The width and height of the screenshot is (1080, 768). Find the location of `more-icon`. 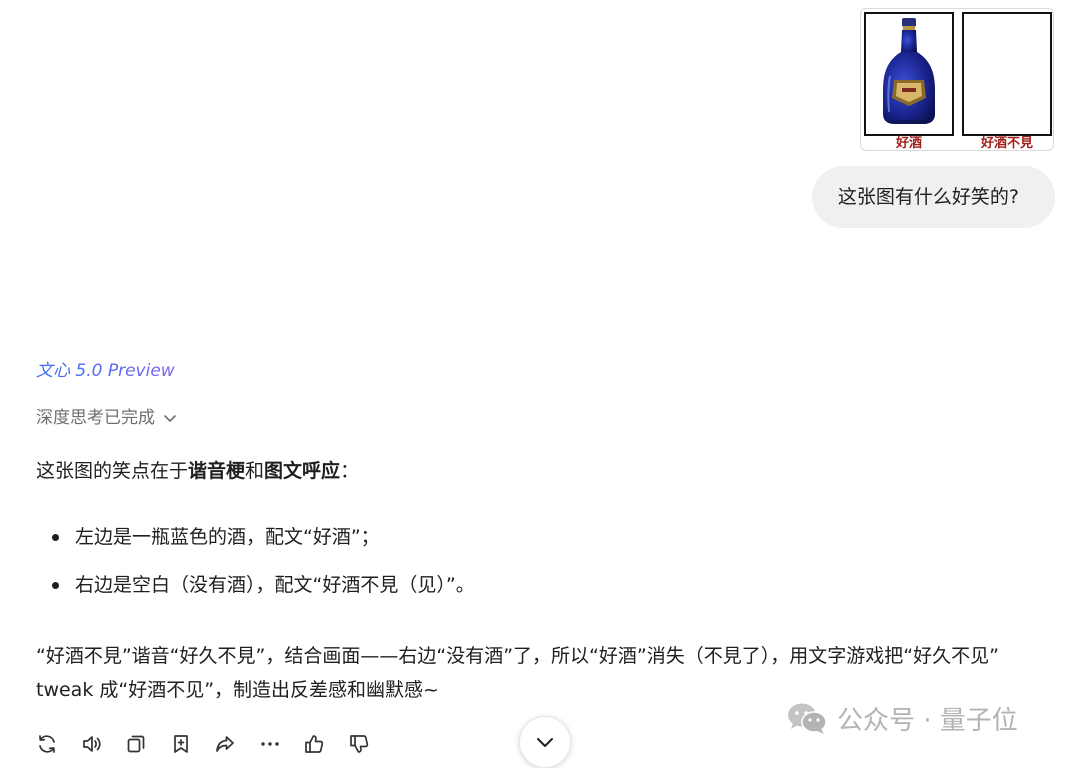

more-icon is located at coordinates (269, 744).